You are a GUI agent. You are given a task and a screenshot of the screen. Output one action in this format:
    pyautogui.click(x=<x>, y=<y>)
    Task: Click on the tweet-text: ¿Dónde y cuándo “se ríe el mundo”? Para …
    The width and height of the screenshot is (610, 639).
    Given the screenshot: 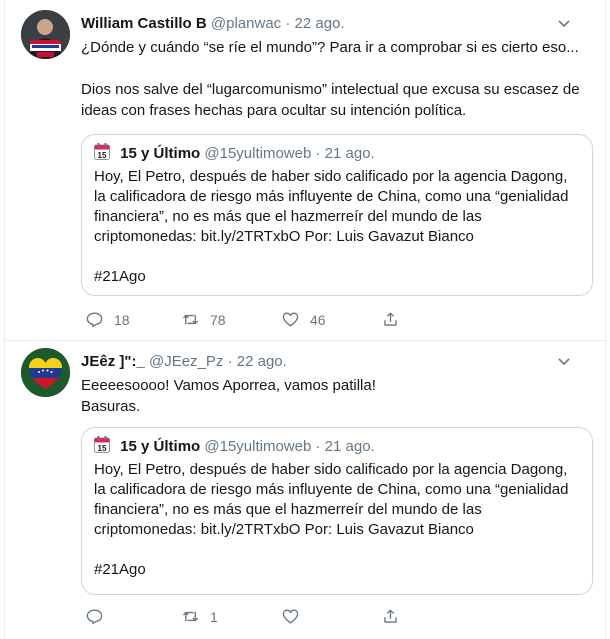 What is the action you would take?
    pyautogui.click(x=335, y=79)
    